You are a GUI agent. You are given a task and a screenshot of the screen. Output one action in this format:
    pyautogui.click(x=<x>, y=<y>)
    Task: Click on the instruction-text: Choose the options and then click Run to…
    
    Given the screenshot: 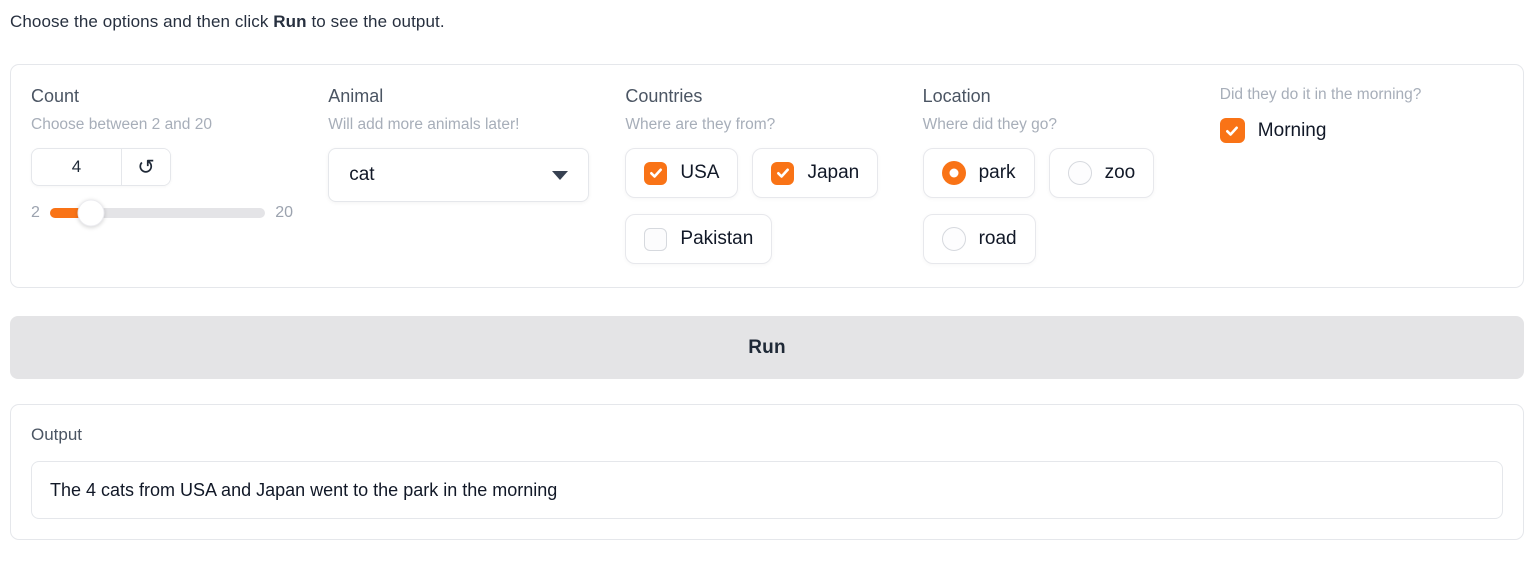 What is the action you would take?
    pyautogui.click(x=767, y=22)
    